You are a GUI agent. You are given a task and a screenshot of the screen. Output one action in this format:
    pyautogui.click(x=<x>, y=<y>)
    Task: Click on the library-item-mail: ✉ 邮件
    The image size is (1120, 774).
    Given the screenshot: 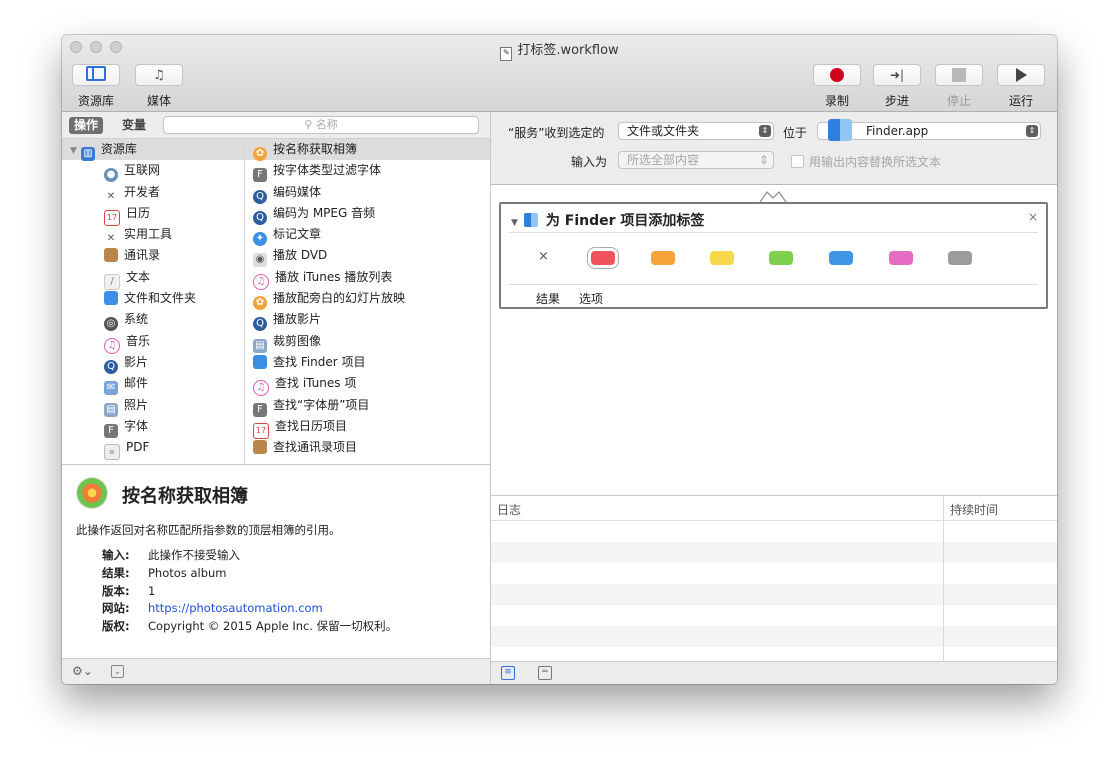 What is the action you would take?
    pyautogui.click(x=153, y=384)
    